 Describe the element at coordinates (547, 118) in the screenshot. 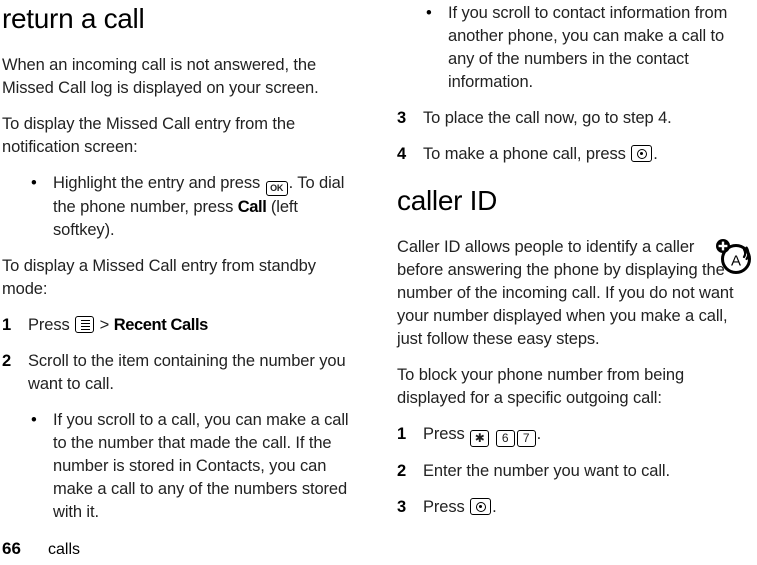

I see `step-text: To place the call now, go to step 4.` at that location.